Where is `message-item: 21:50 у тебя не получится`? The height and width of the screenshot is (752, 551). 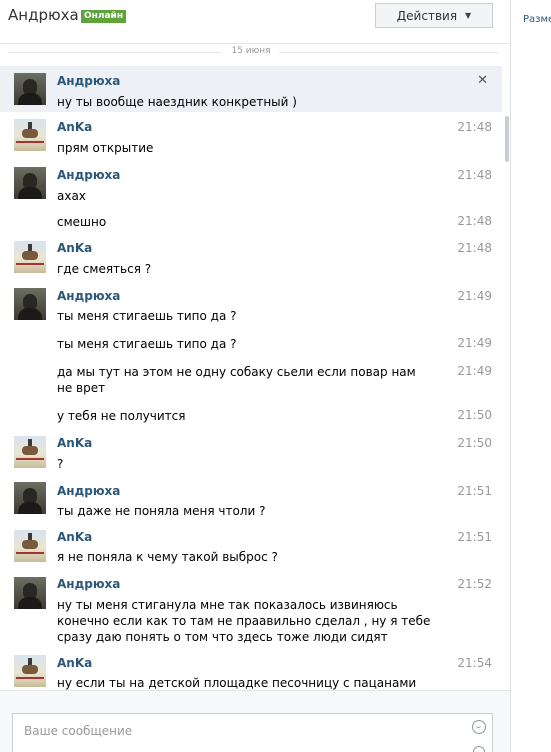
message-item: 21:50 у тебя не получится is located at coordinates (251, 416).